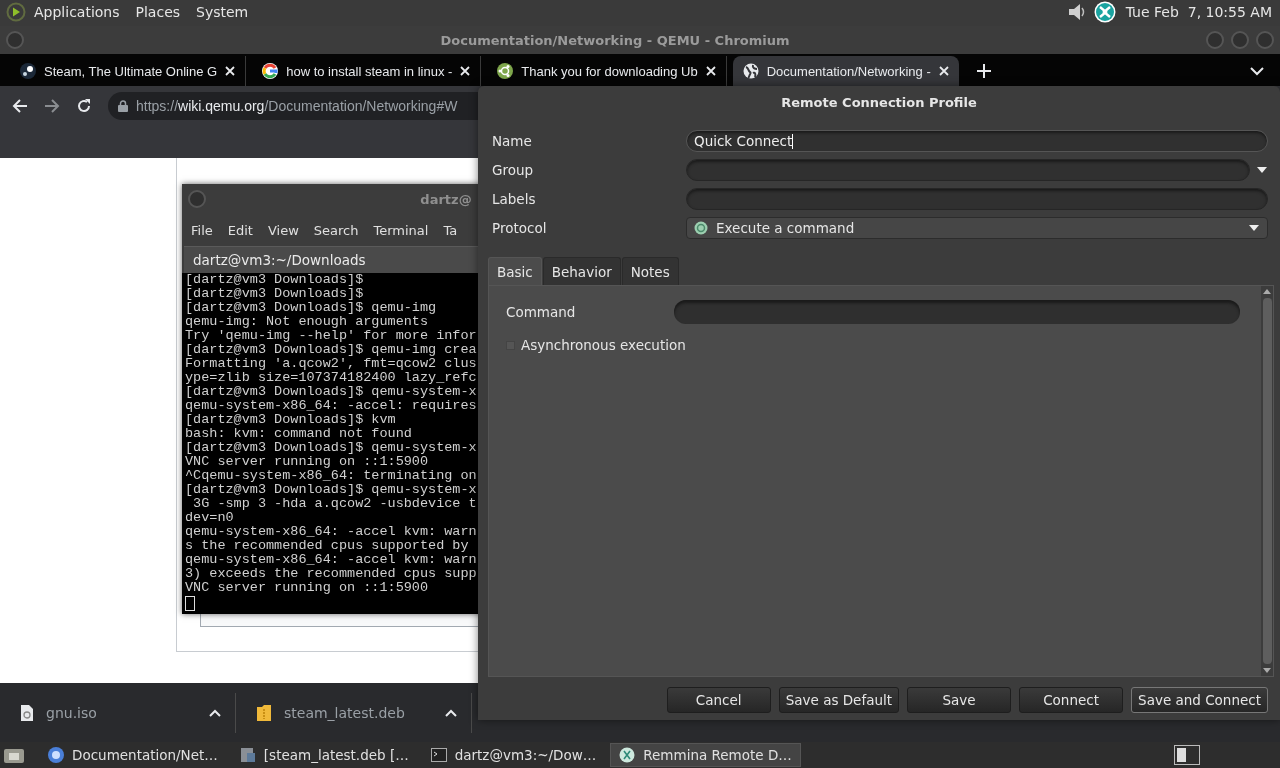  I want to click on play-logo-icon, so click(16, 12).